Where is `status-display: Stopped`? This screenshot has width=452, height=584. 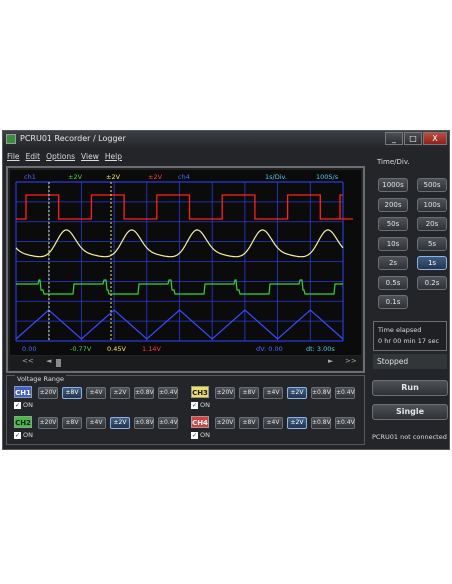
status-display: Stopped is located at coordinates (410, 361).